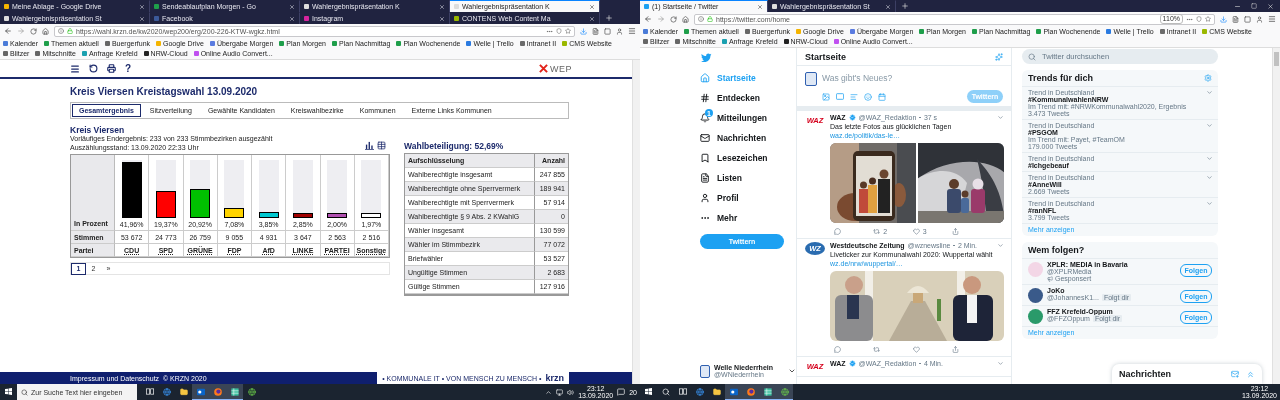  What do you see at coordinates (705, 178) in the screenshot?
I see `list-icon` at bounding box center [705, 178].